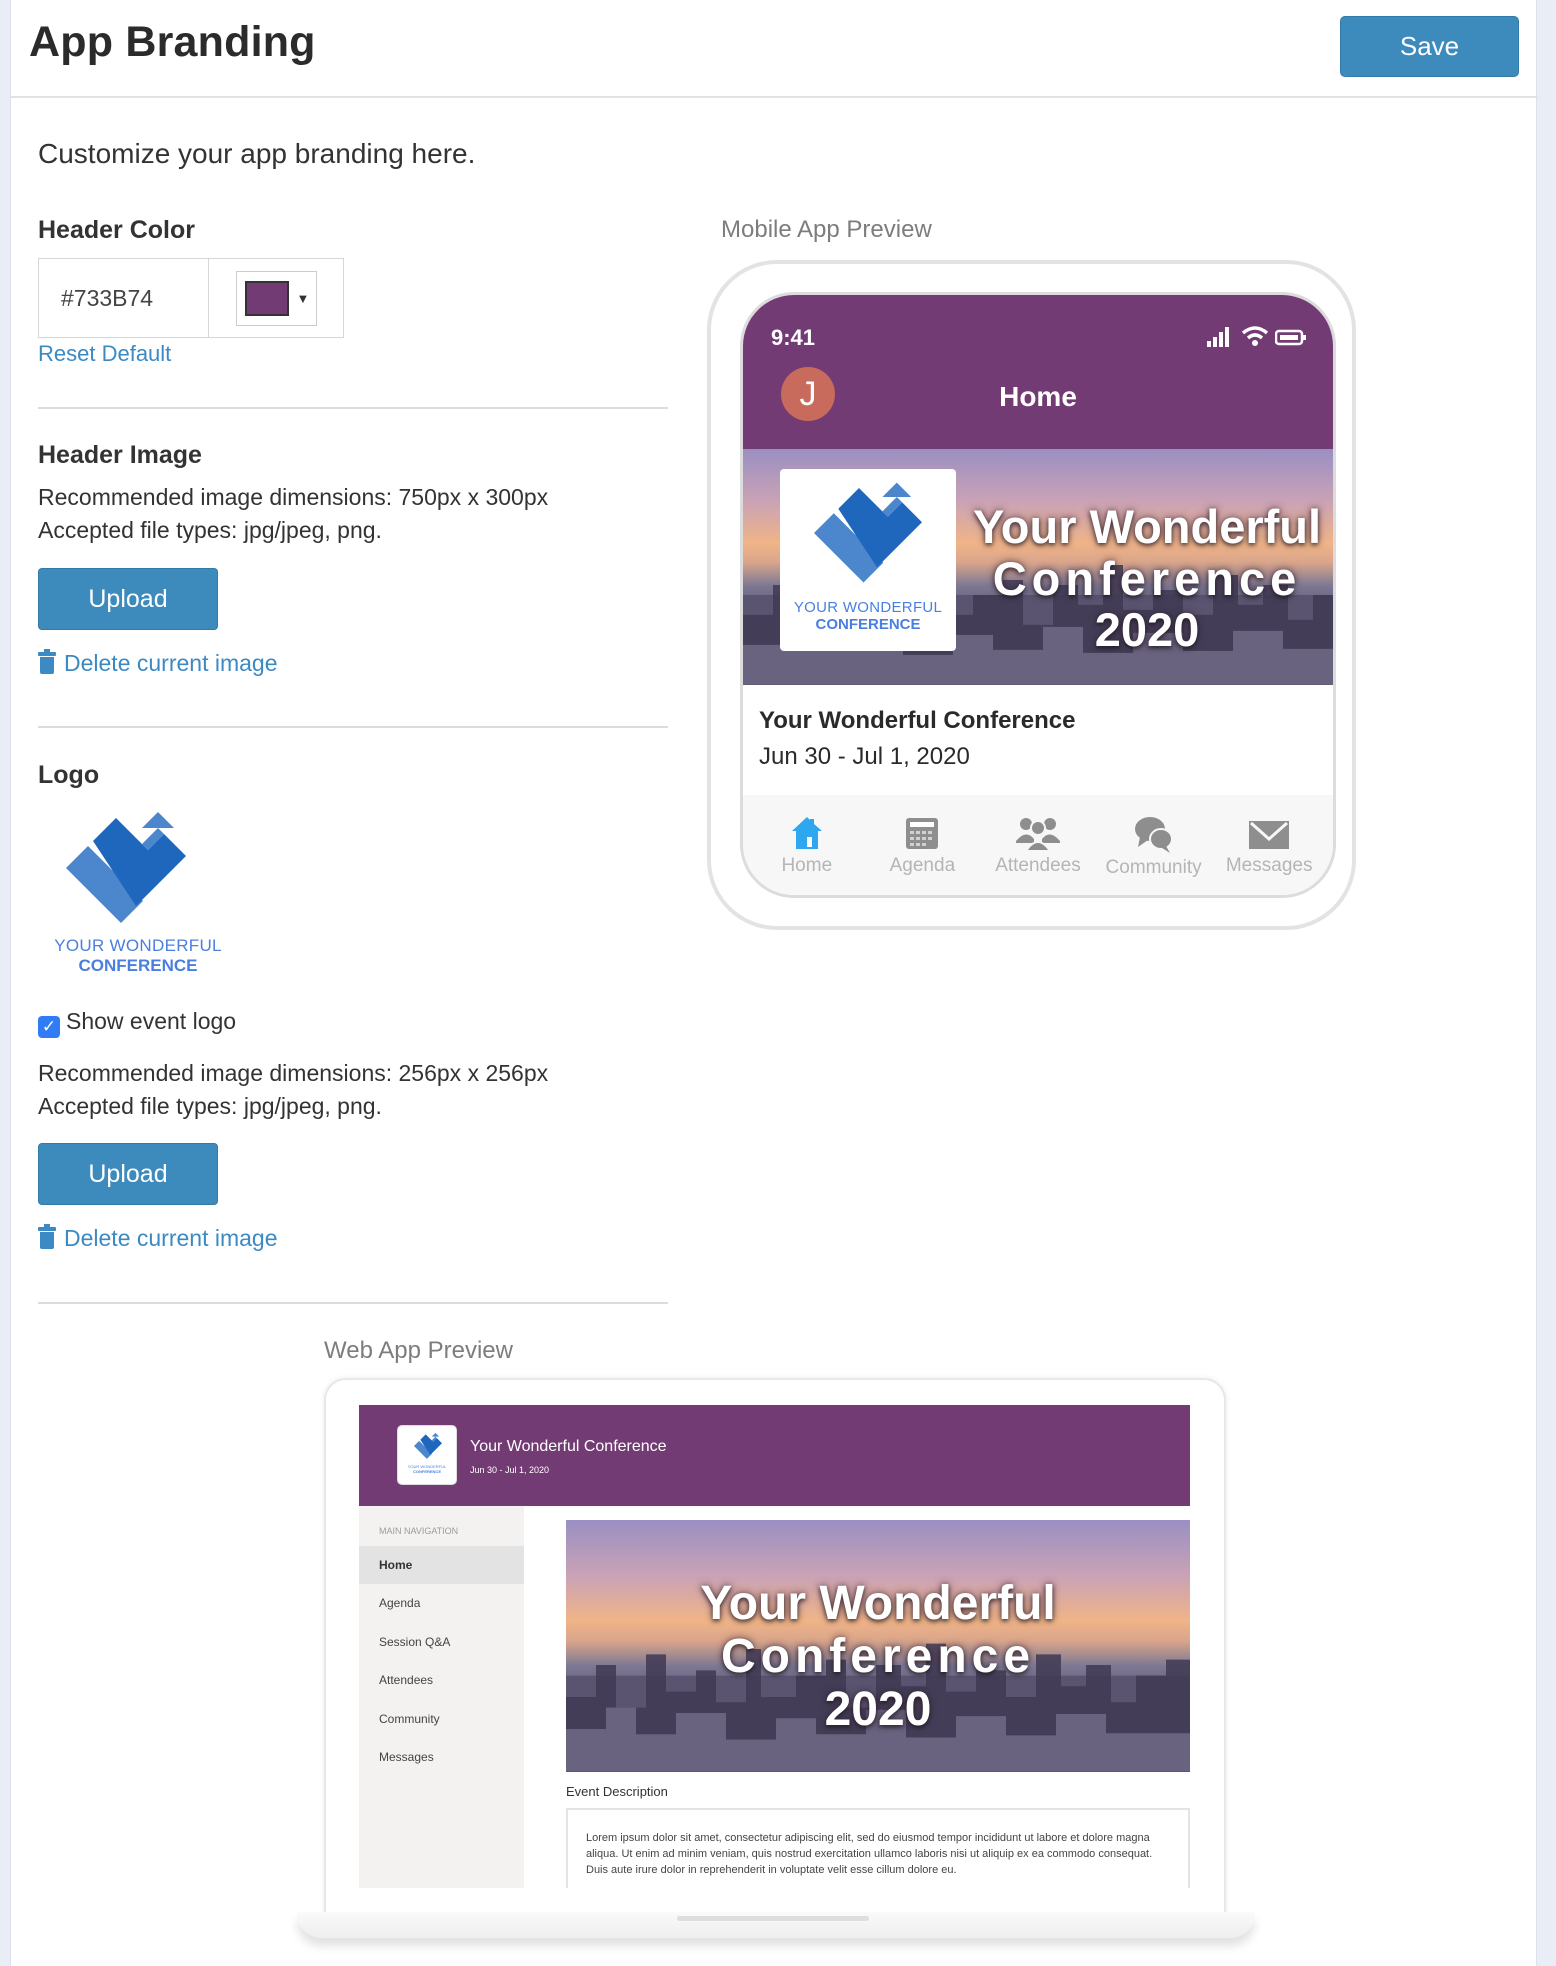 This screenshot has height=1966, width=1556. I want to click on calendar-icon, so click(922, 833).